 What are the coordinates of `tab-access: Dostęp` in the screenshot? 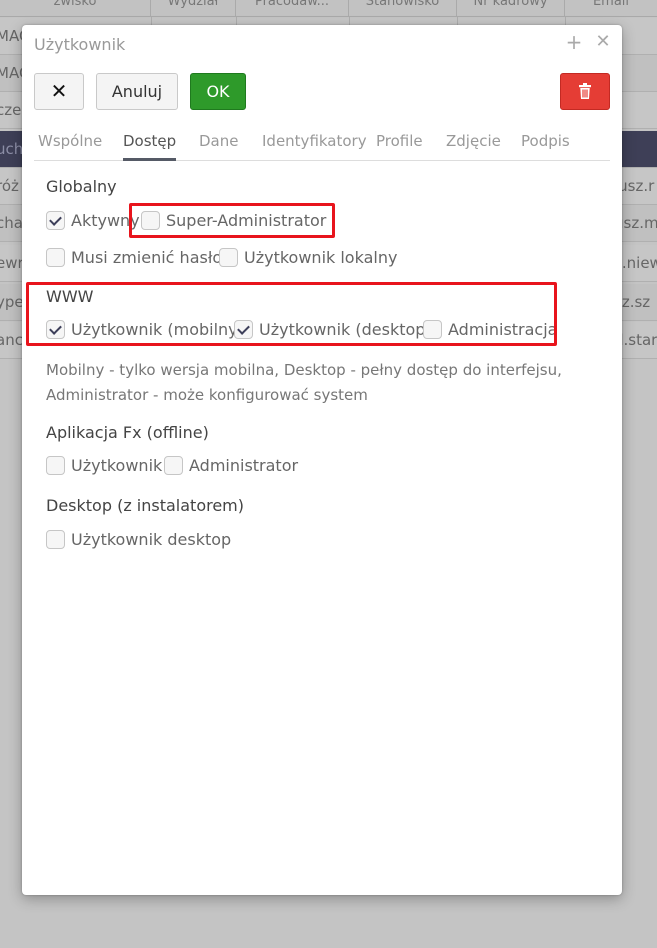 It's located at (150, 143).